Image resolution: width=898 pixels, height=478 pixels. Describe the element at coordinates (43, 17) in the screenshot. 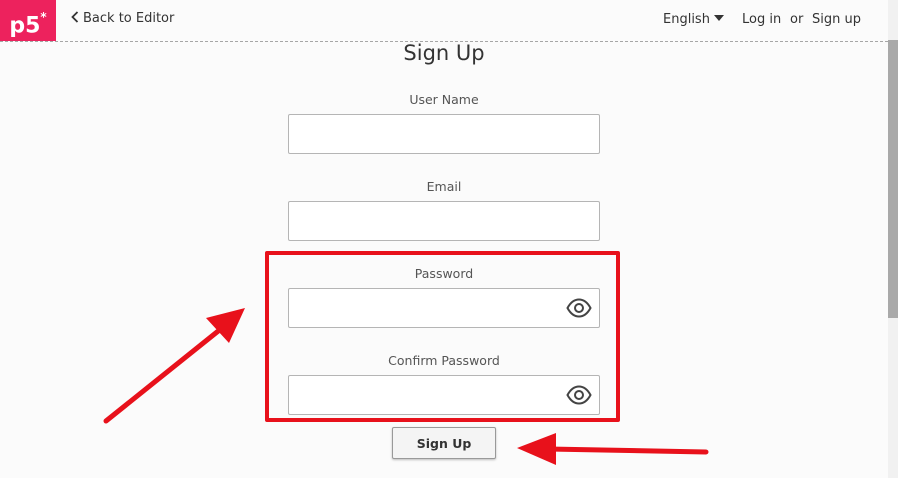

I see `logo-mark: *` at that location.